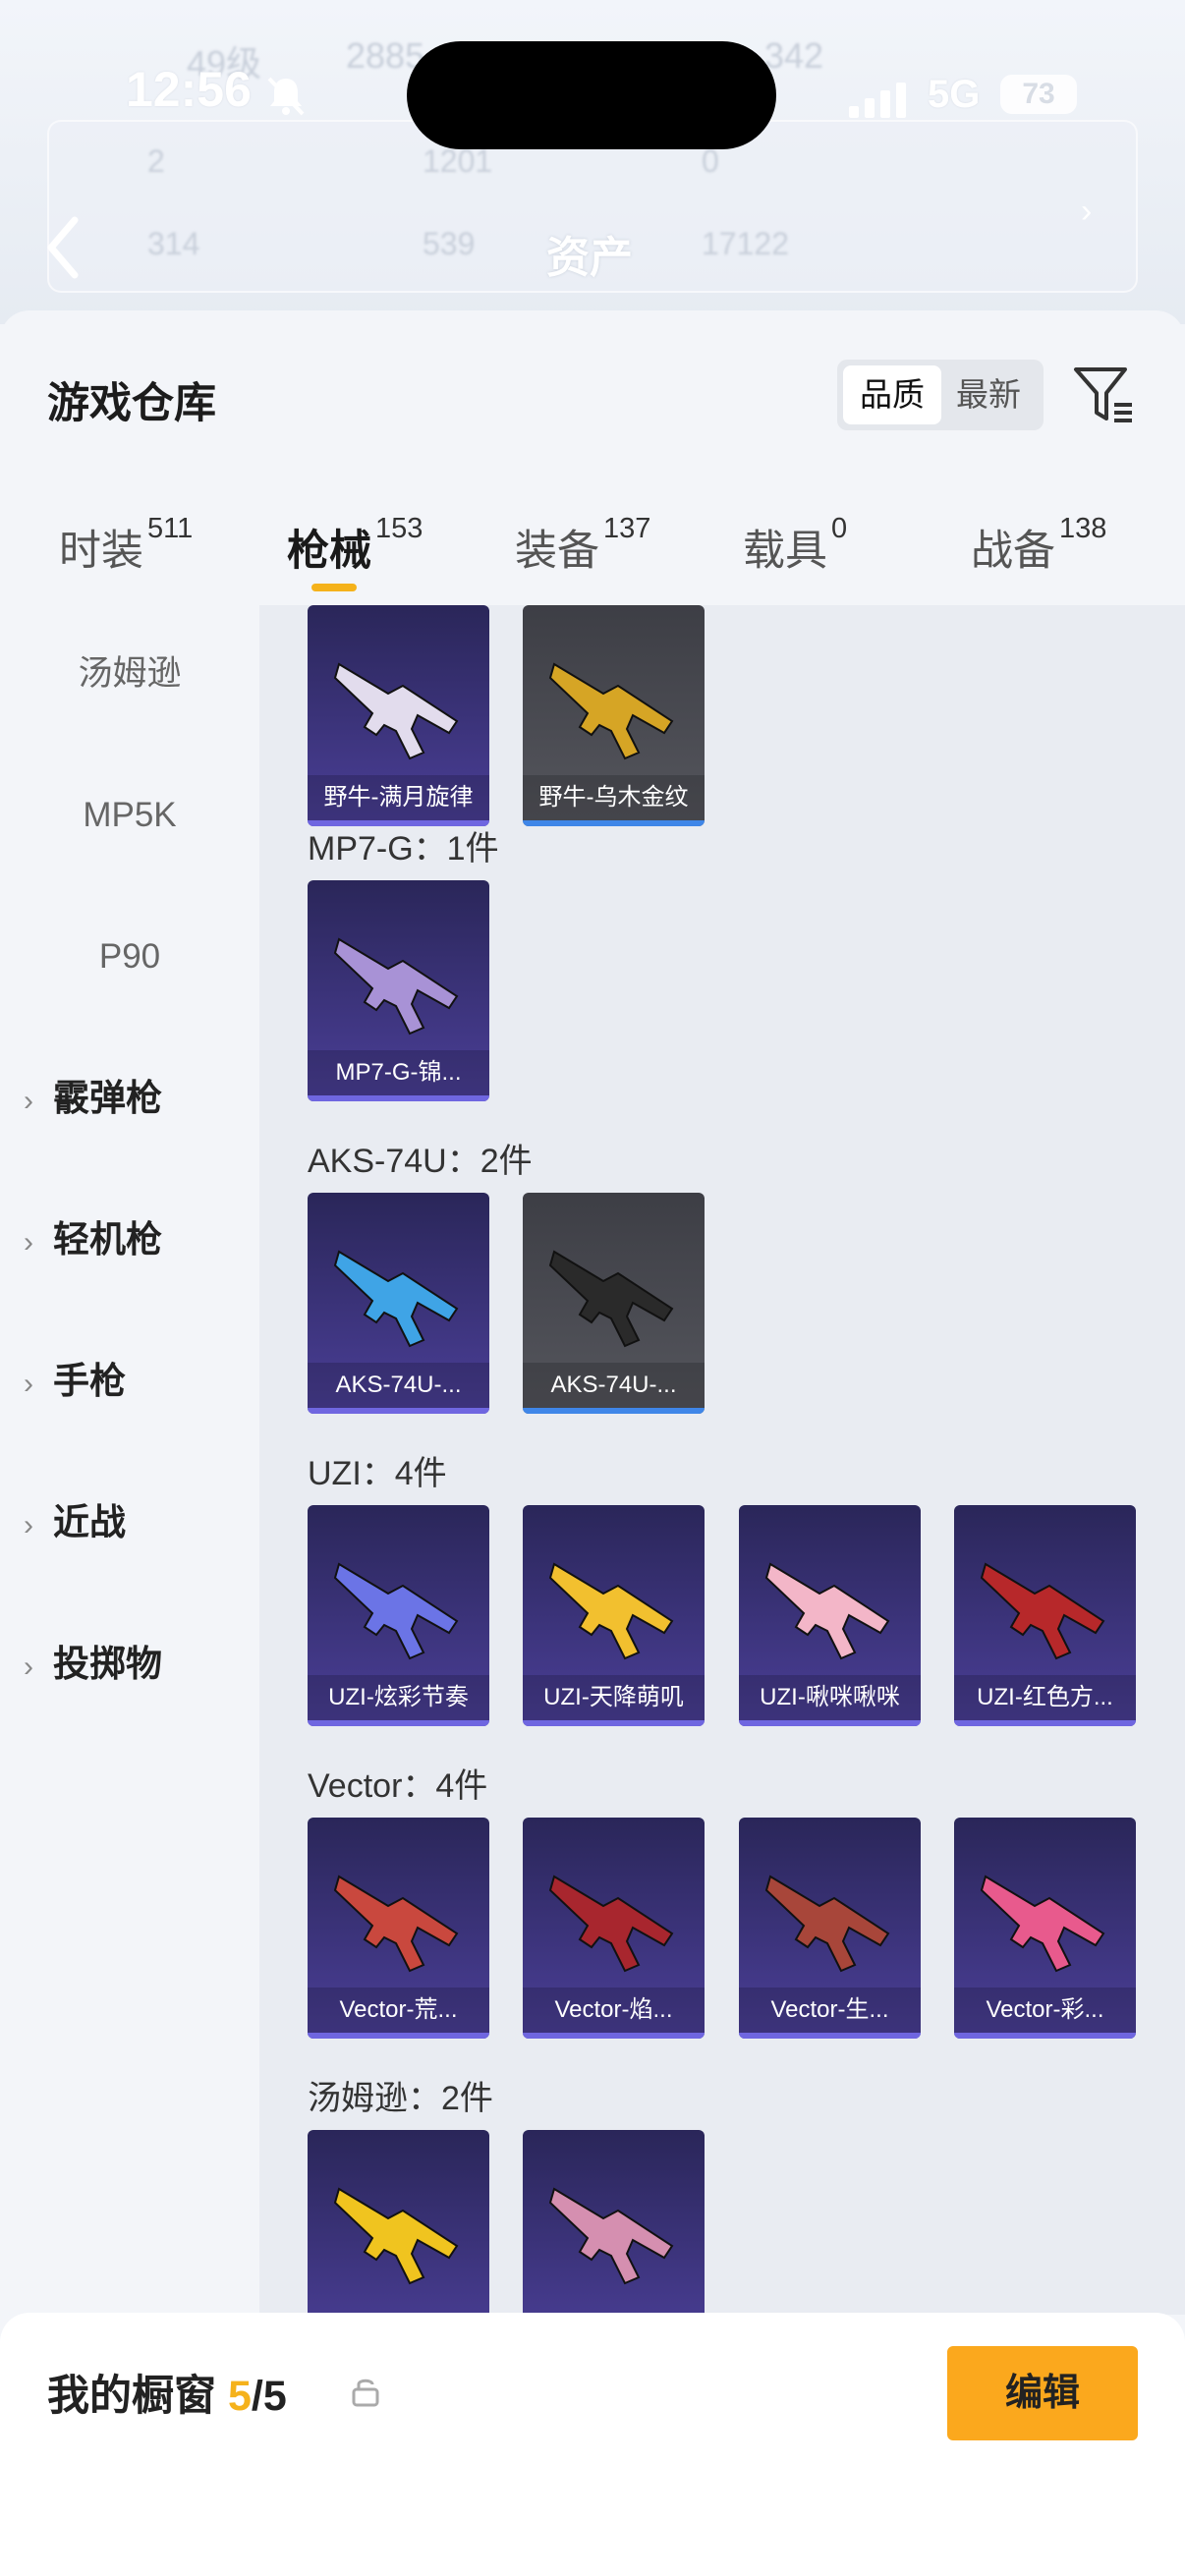  Describe the element at coordinates (404, 849) in the screenshot. I see `section-title: MP7-G：1件` at that location.